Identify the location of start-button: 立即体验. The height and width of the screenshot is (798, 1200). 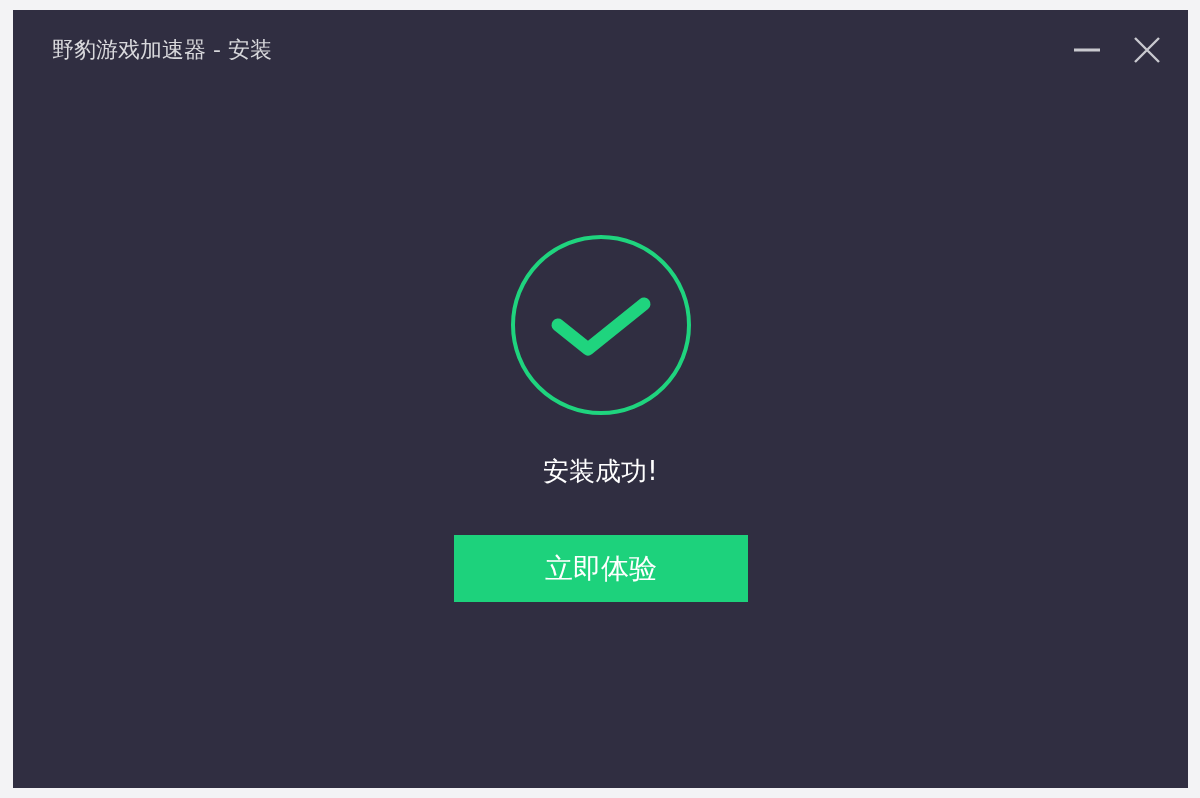
(600, 568).